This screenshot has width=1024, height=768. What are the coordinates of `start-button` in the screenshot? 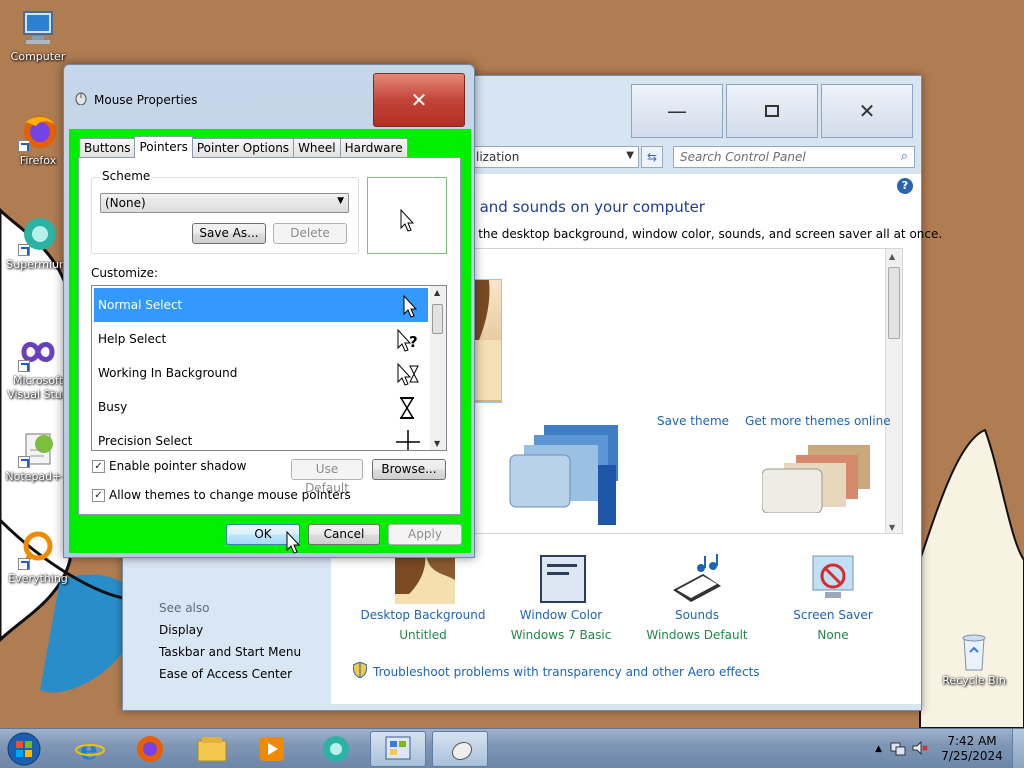 It's located at (24, 749).